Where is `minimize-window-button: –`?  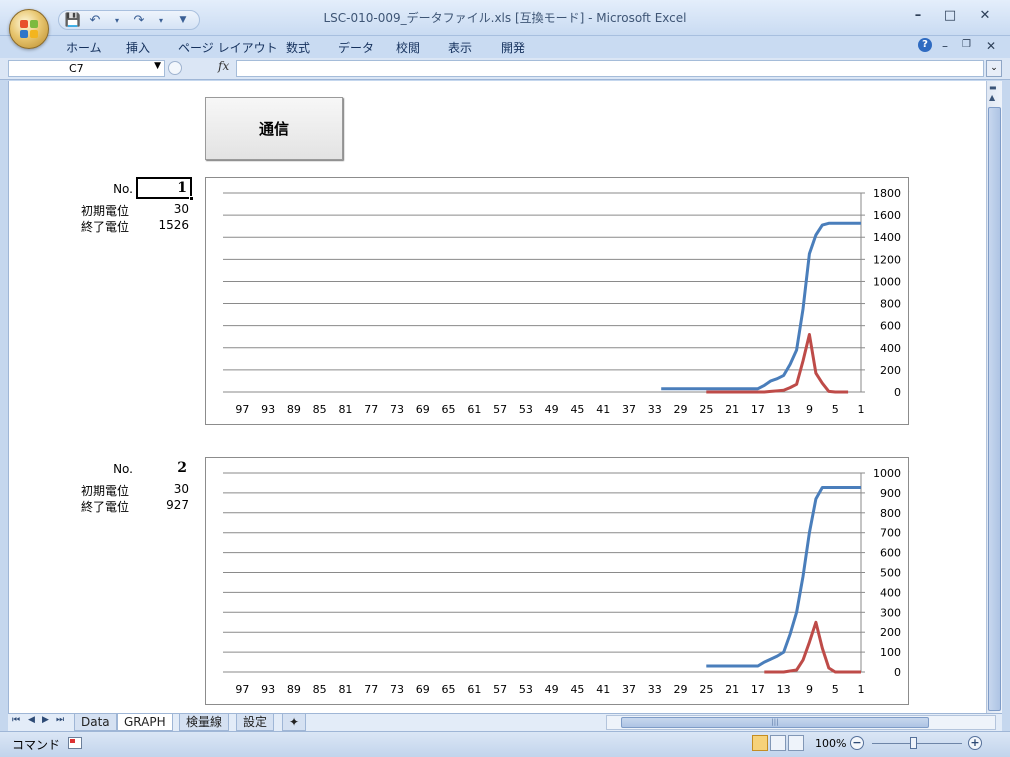 minimize-window-button: – is located at coordinates (918, 17).